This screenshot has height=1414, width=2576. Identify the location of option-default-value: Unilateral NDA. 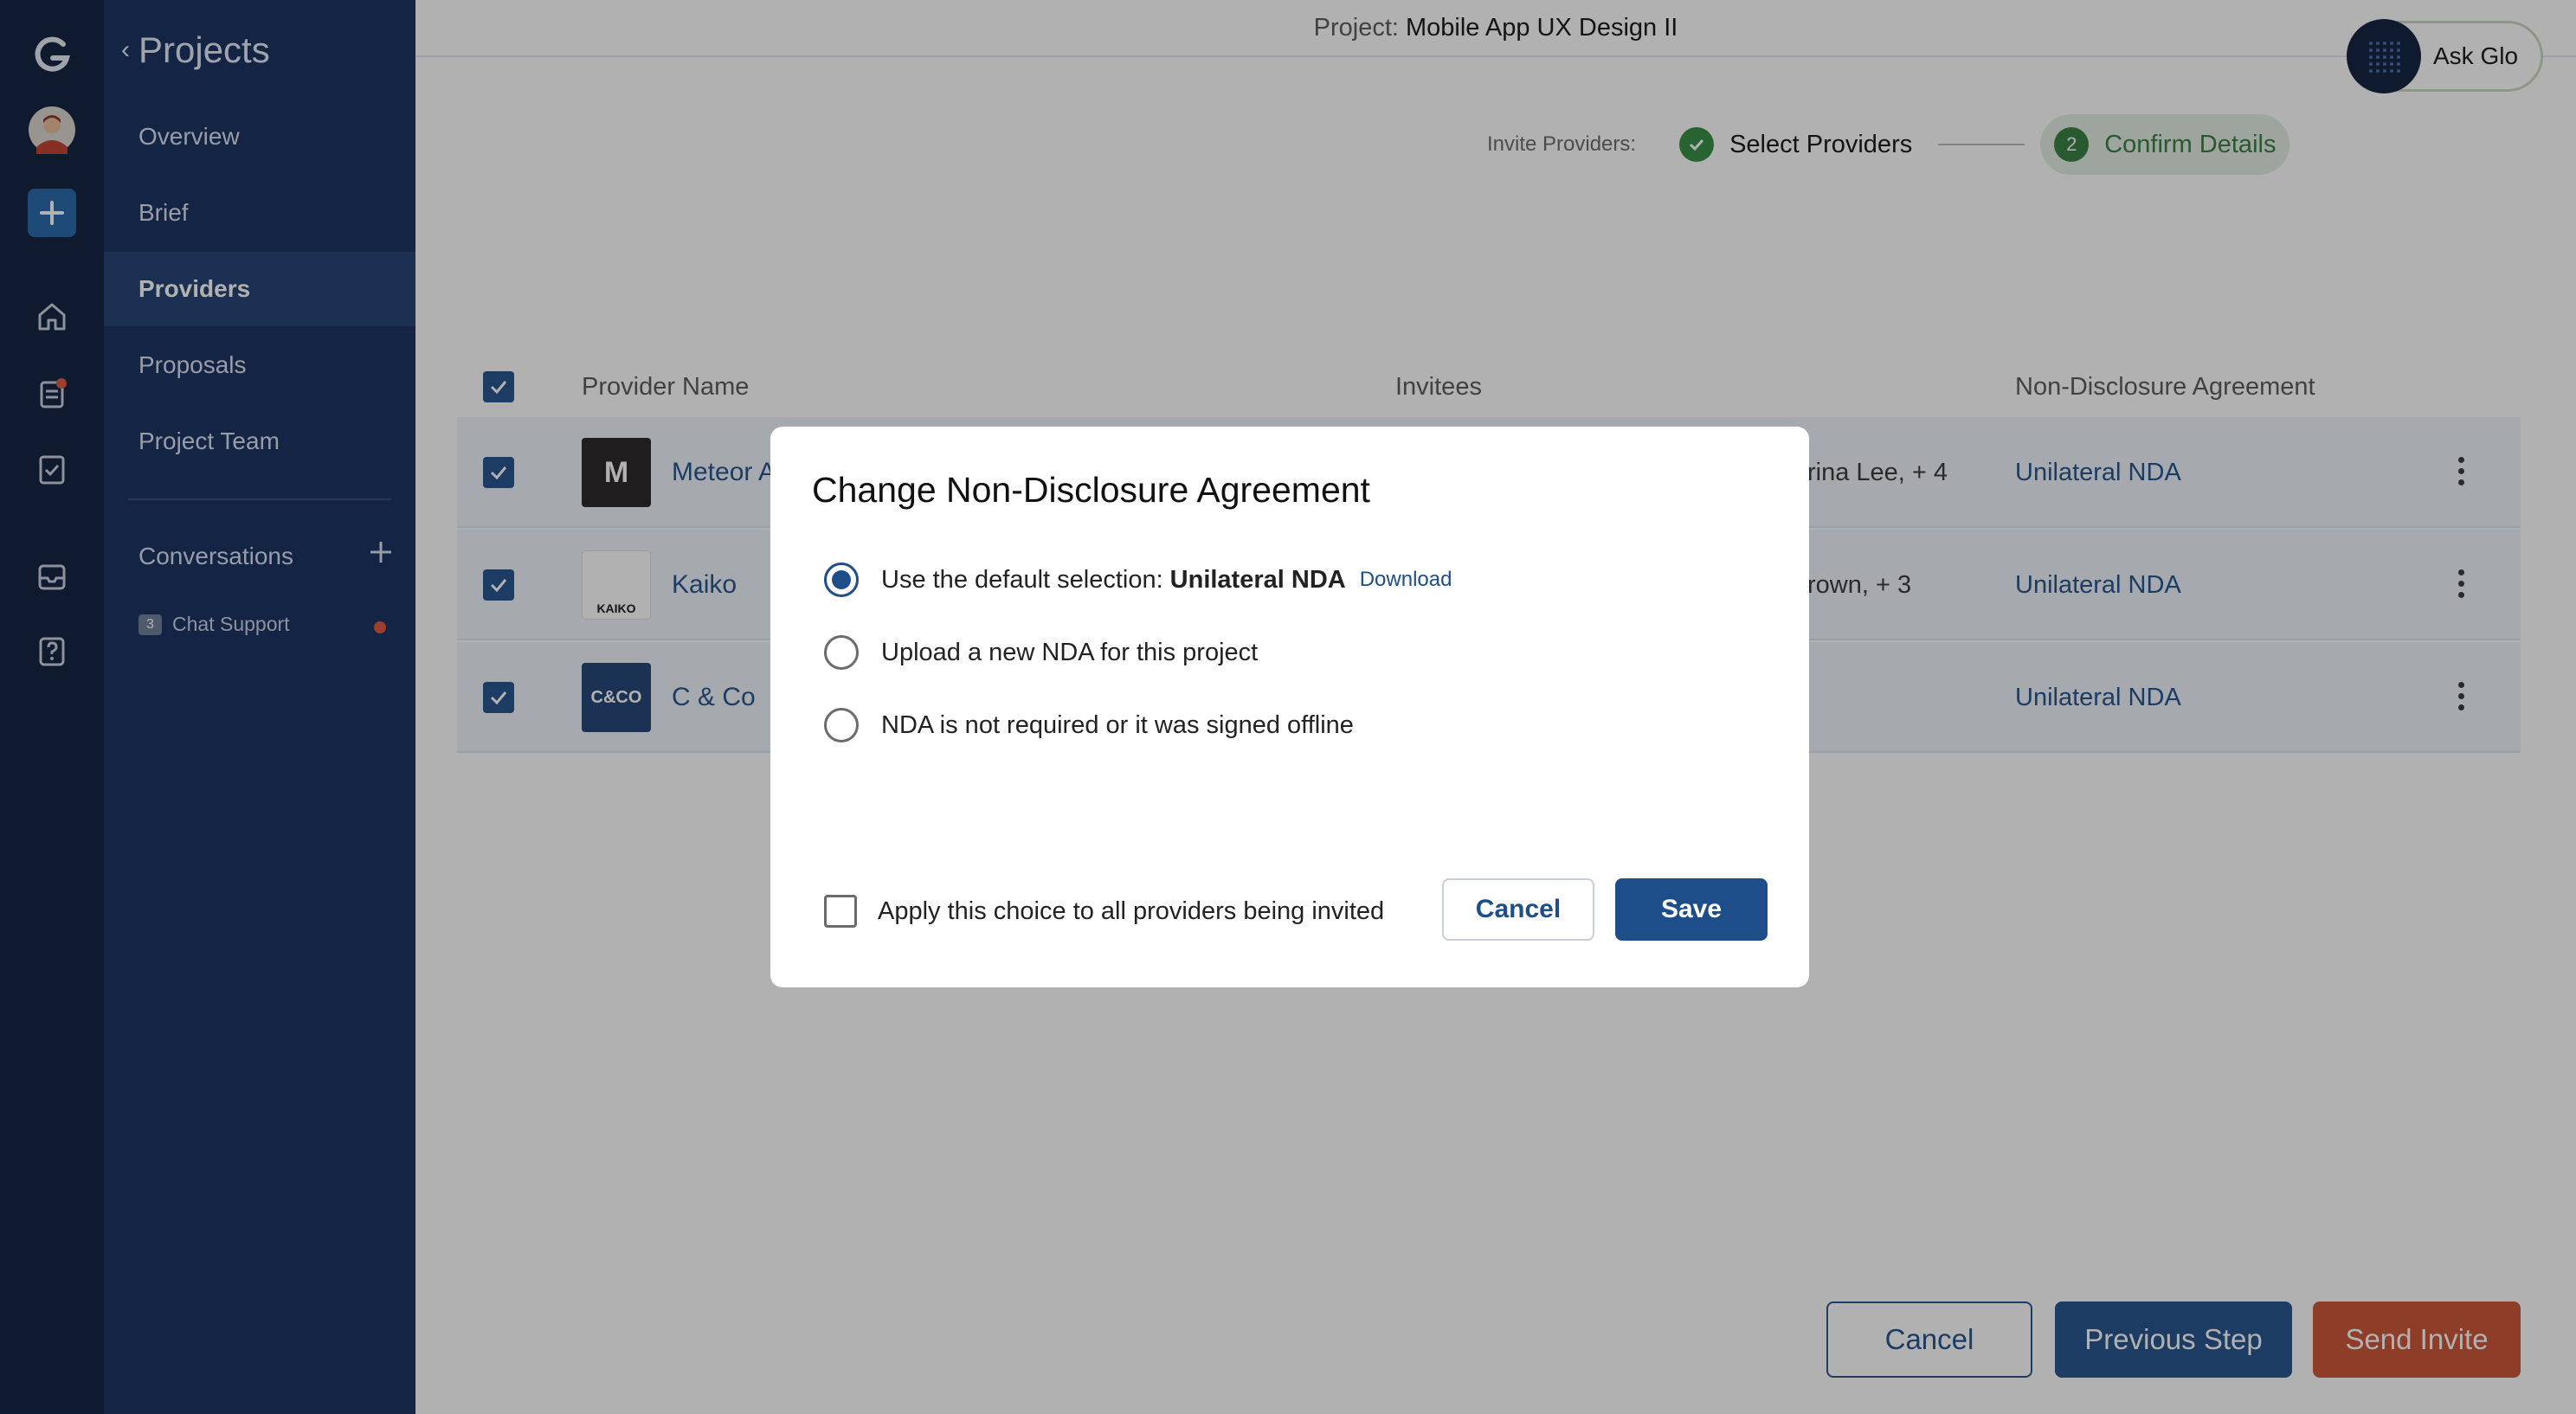
(1257, 579).